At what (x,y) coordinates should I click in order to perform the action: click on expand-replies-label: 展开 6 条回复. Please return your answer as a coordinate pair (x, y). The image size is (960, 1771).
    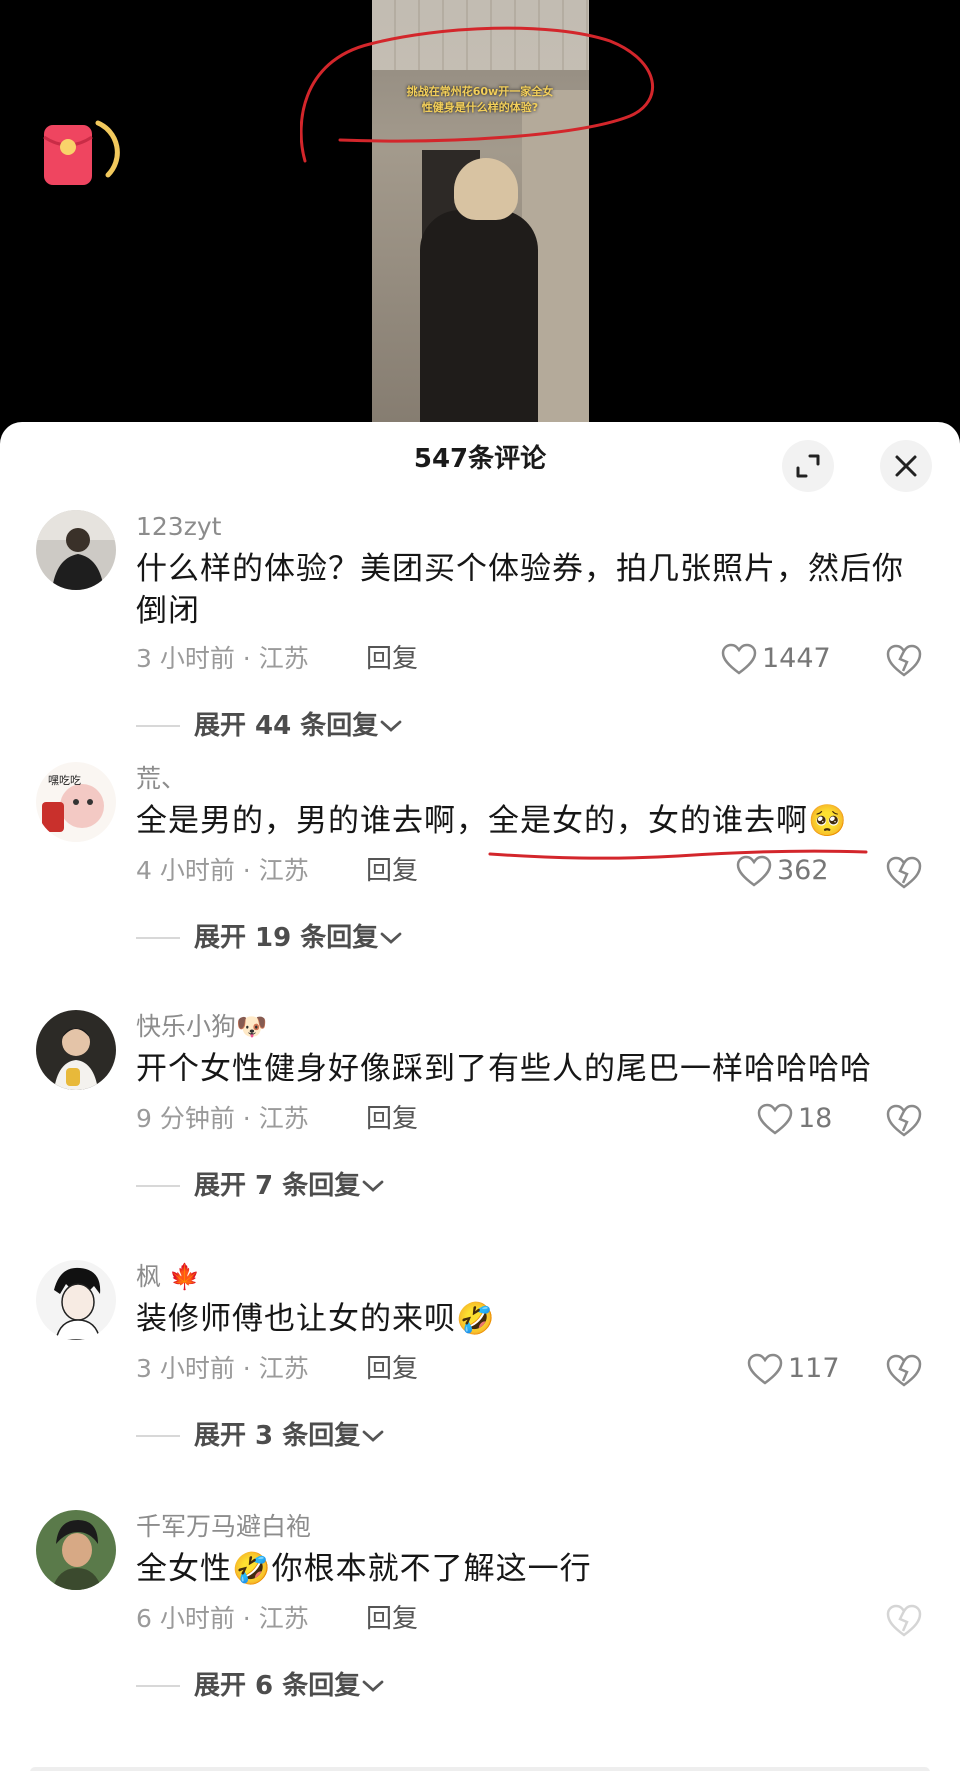
    Looking at the image, I should click on (277, 1686).